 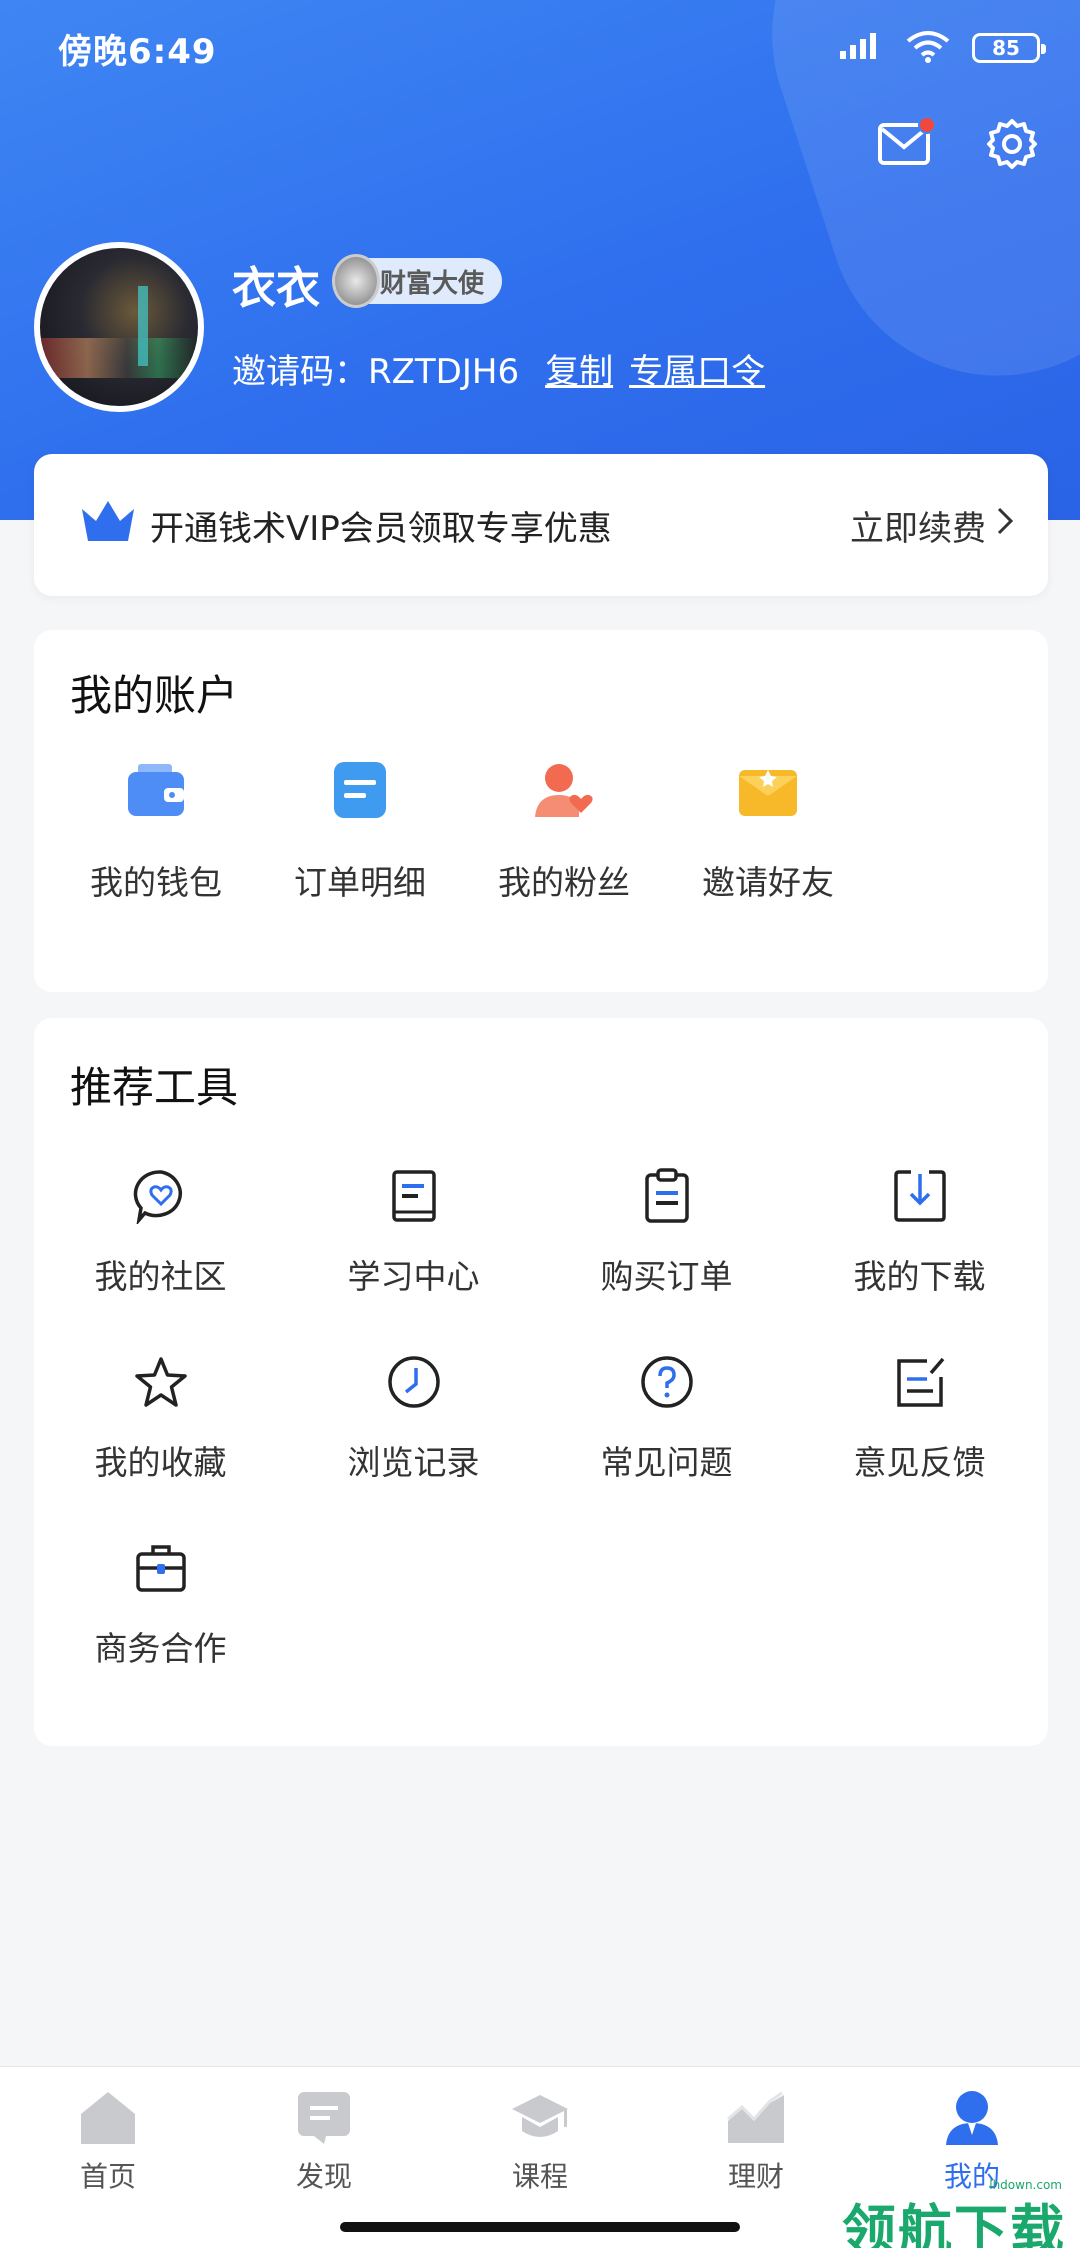 I want to click on tab-finance-label: 理财, so click(x=755, y=2176).